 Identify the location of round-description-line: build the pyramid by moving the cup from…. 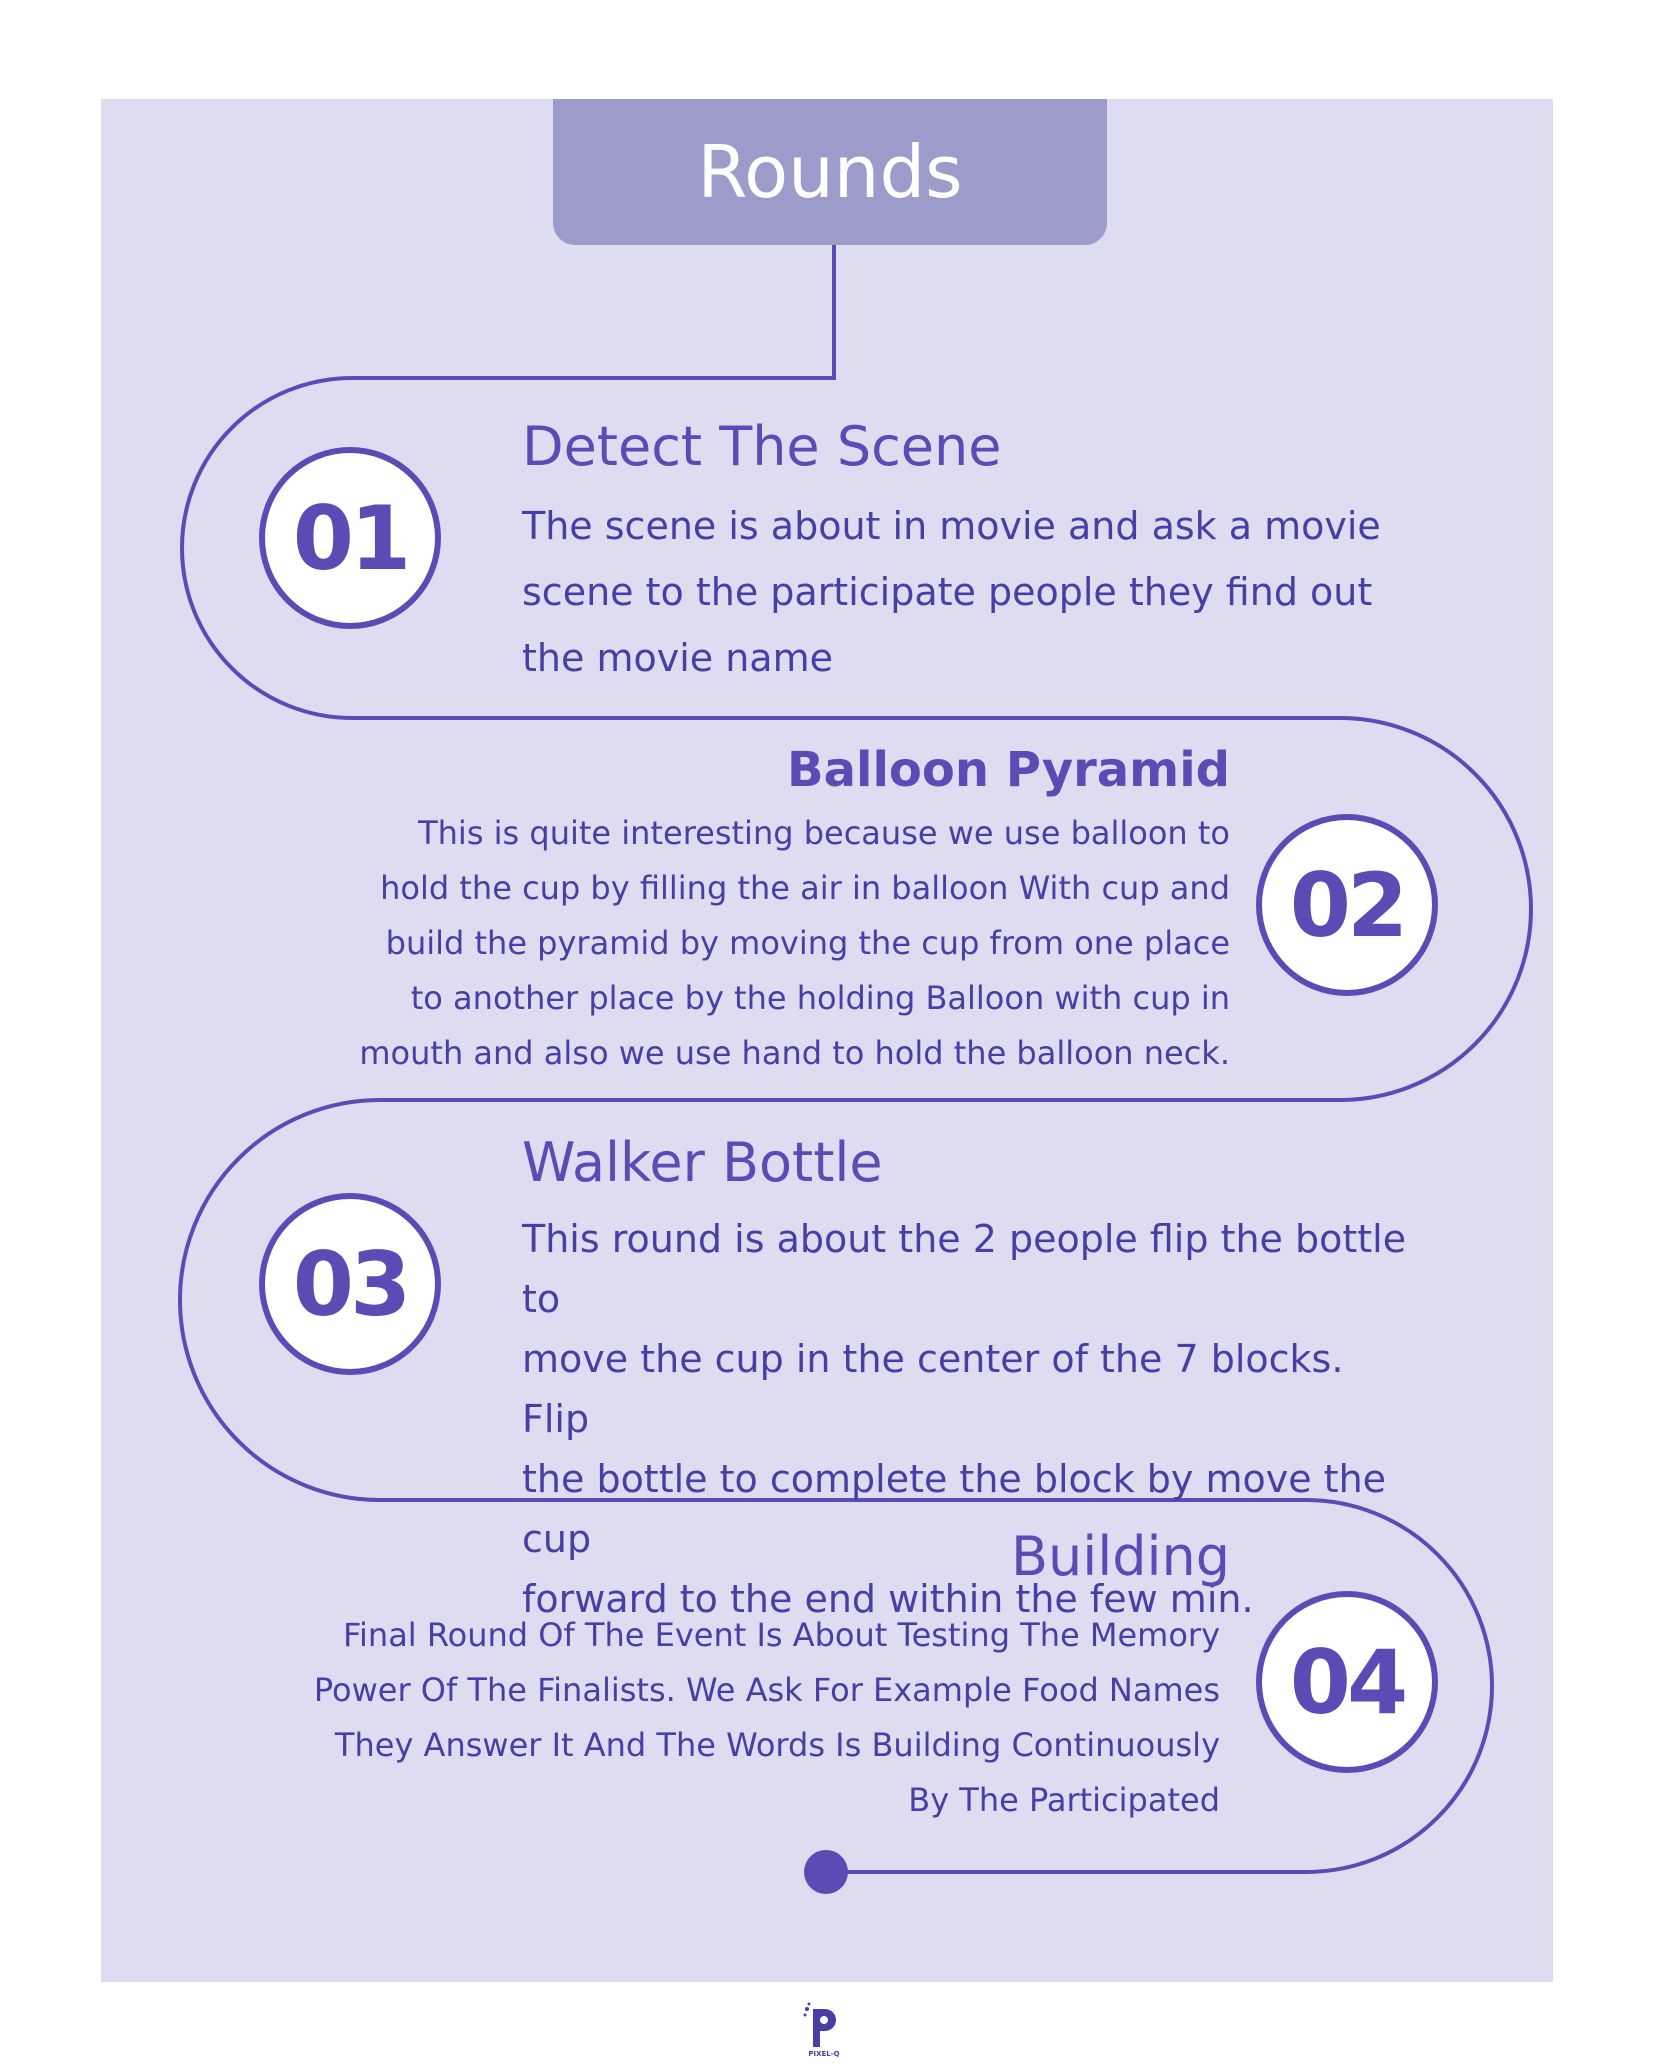
(807, 943).